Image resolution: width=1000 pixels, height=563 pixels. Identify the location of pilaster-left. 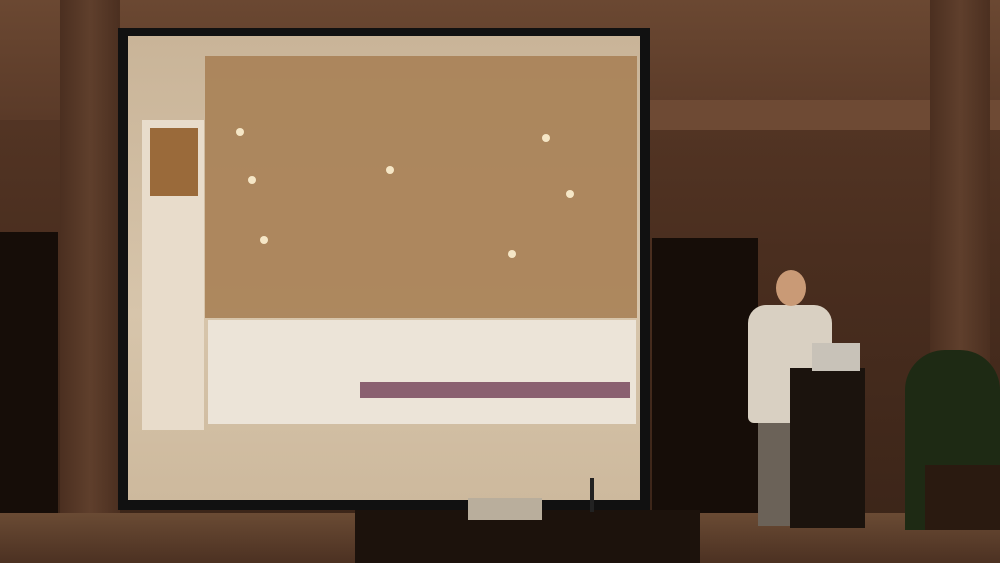
(90, 281).